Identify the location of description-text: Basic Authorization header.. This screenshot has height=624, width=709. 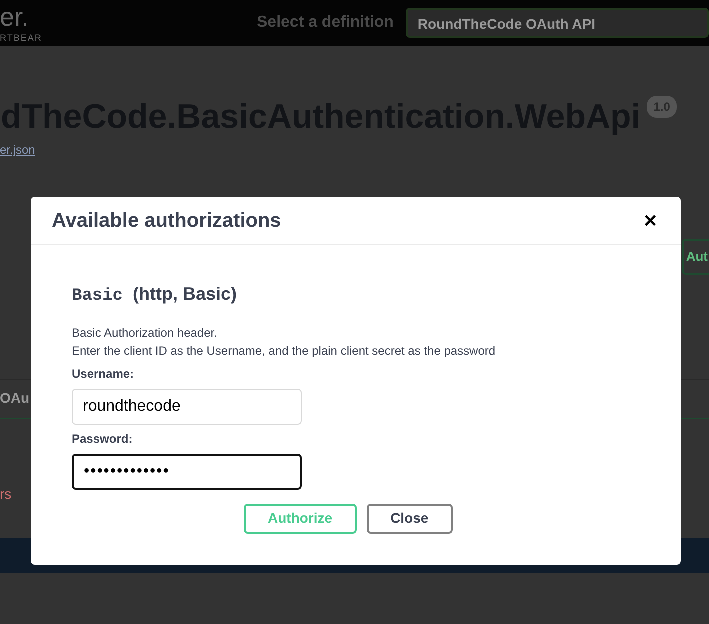
(145, 333).